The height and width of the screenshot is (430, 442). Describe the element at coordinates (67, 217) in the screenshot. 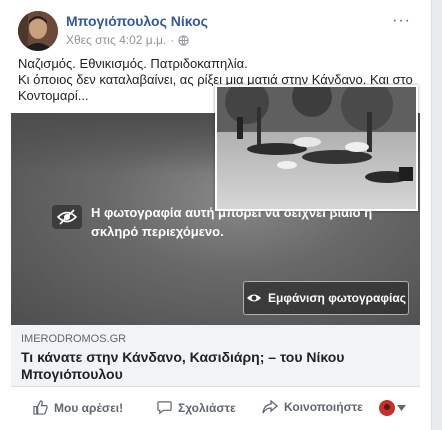

I see `hidden-eye-icon` at that location.